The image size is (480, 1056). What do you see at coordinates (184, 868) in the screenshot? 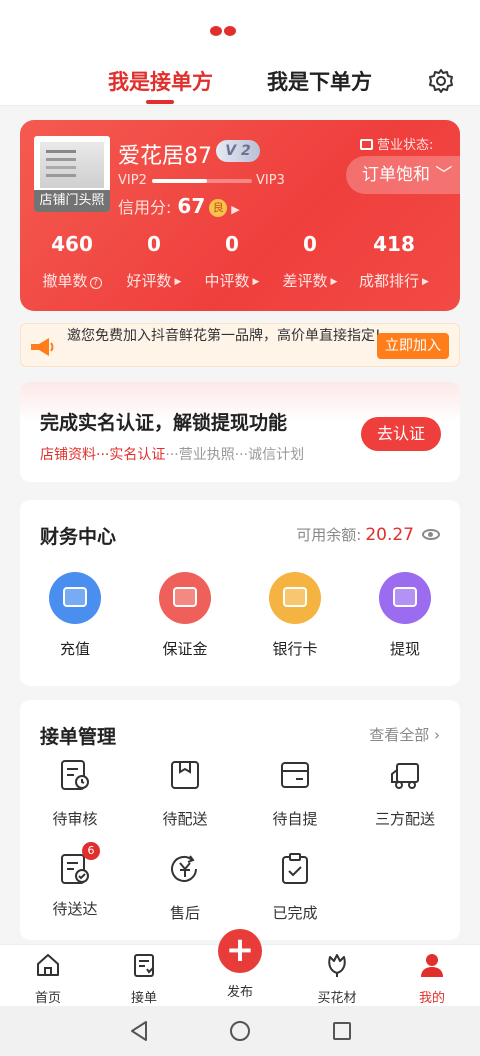
I see `refund-icon` at bounding box center [184, 868].